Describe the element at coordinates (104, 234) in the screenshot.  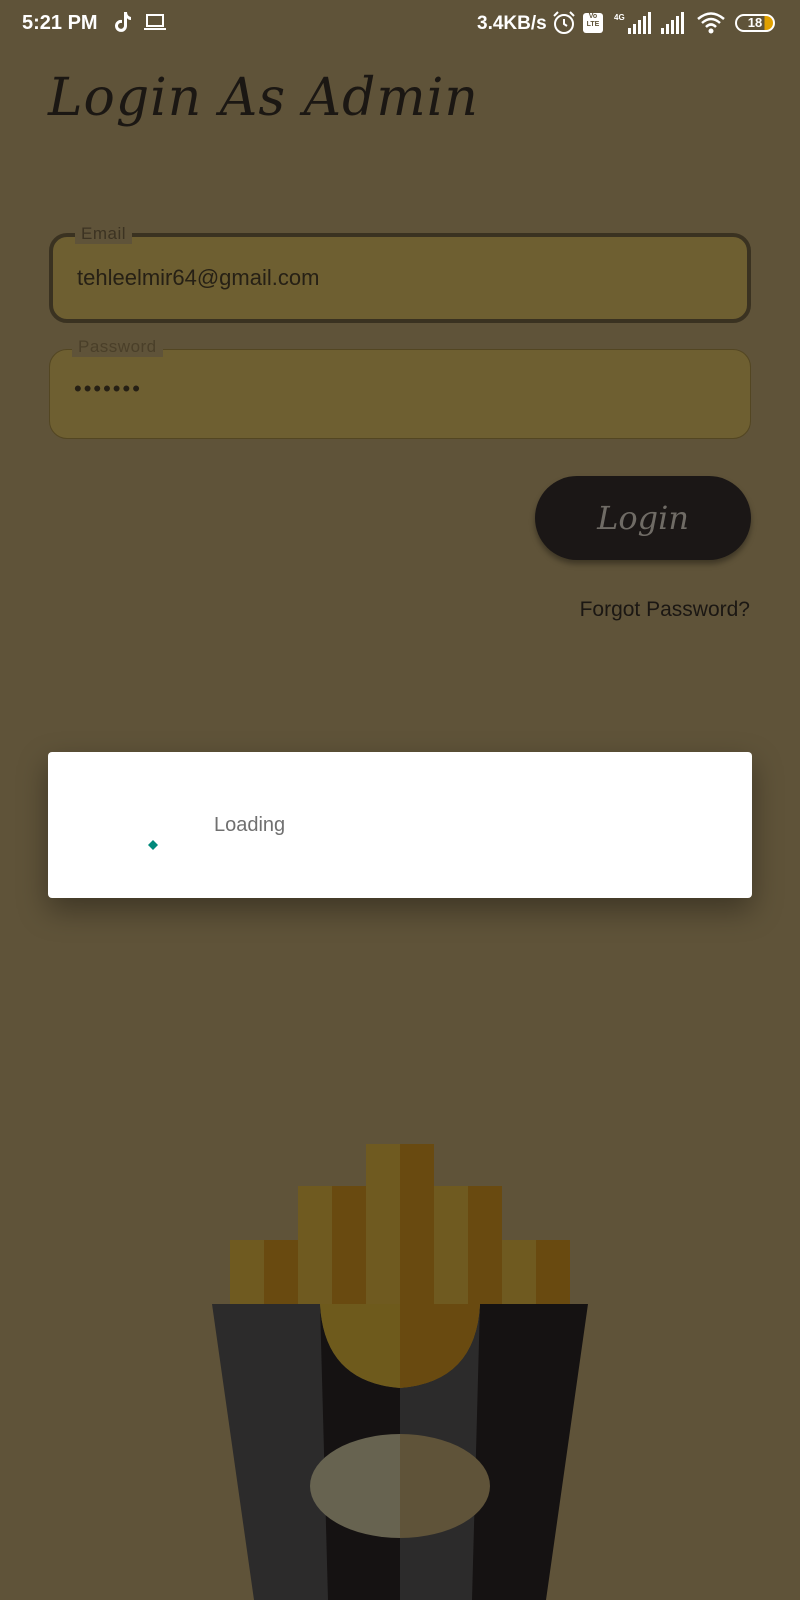
I see `email-label: Email` at that location.